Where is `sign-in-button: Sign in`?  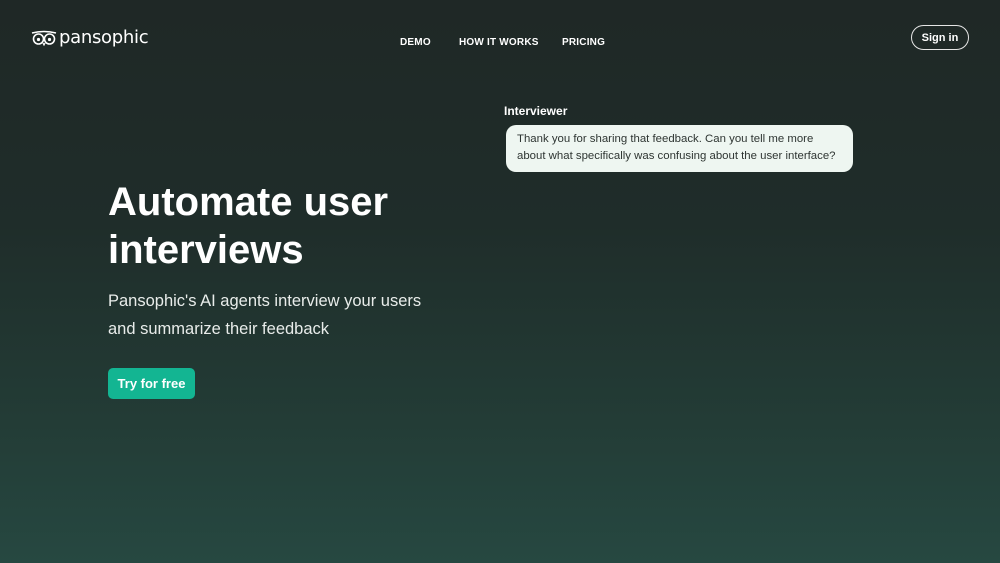 sign-in-button: Sign in is located at coordinates (940, 37).